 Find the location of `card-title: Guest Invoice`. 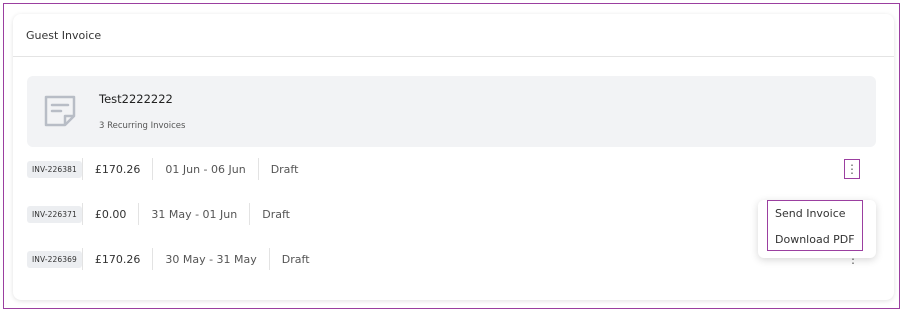

card-title: Guest Invoice is located at coordinates (453, 35).